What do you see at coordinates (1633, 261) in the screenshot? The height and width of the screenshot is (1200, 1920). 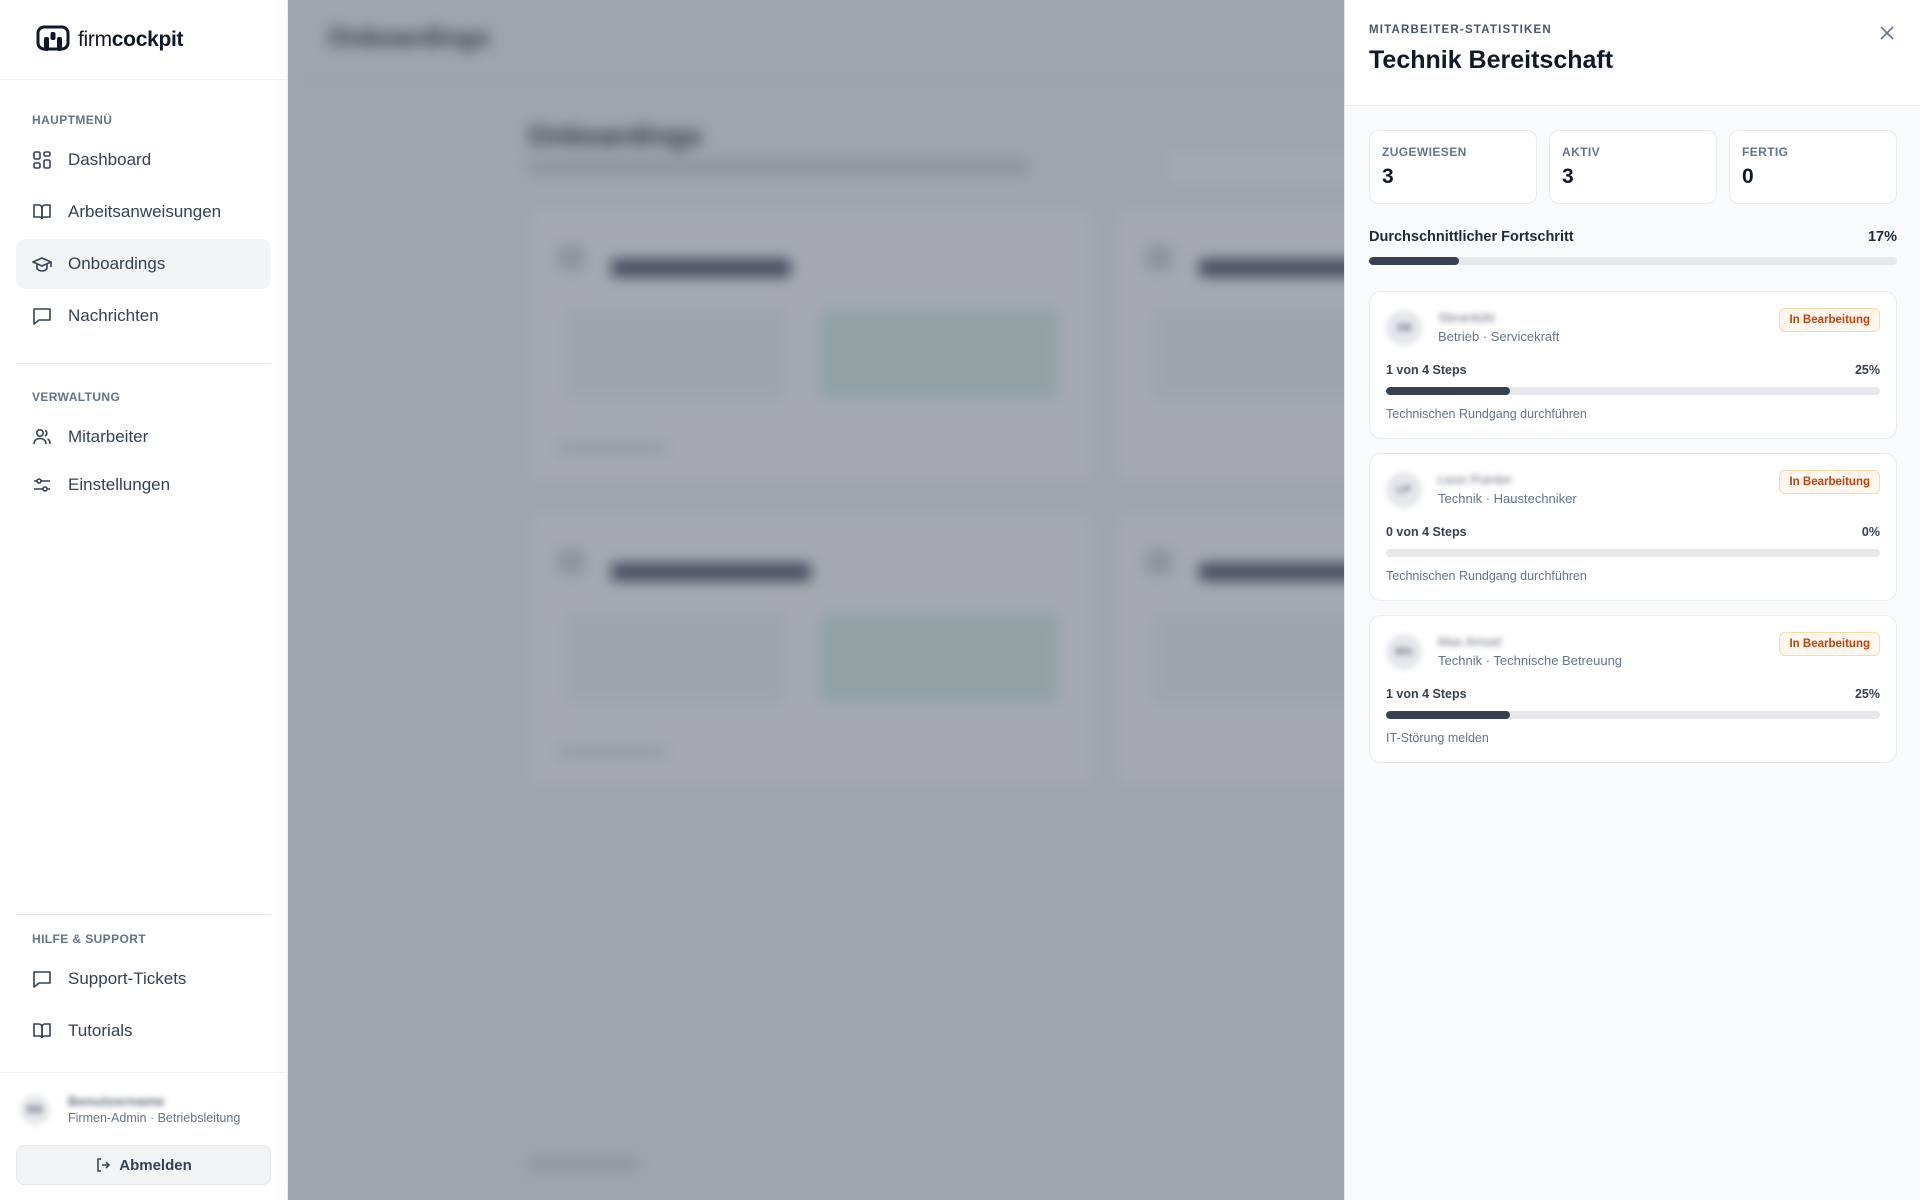 I see `average-progress-bar` at bounding box center [1633, 261].